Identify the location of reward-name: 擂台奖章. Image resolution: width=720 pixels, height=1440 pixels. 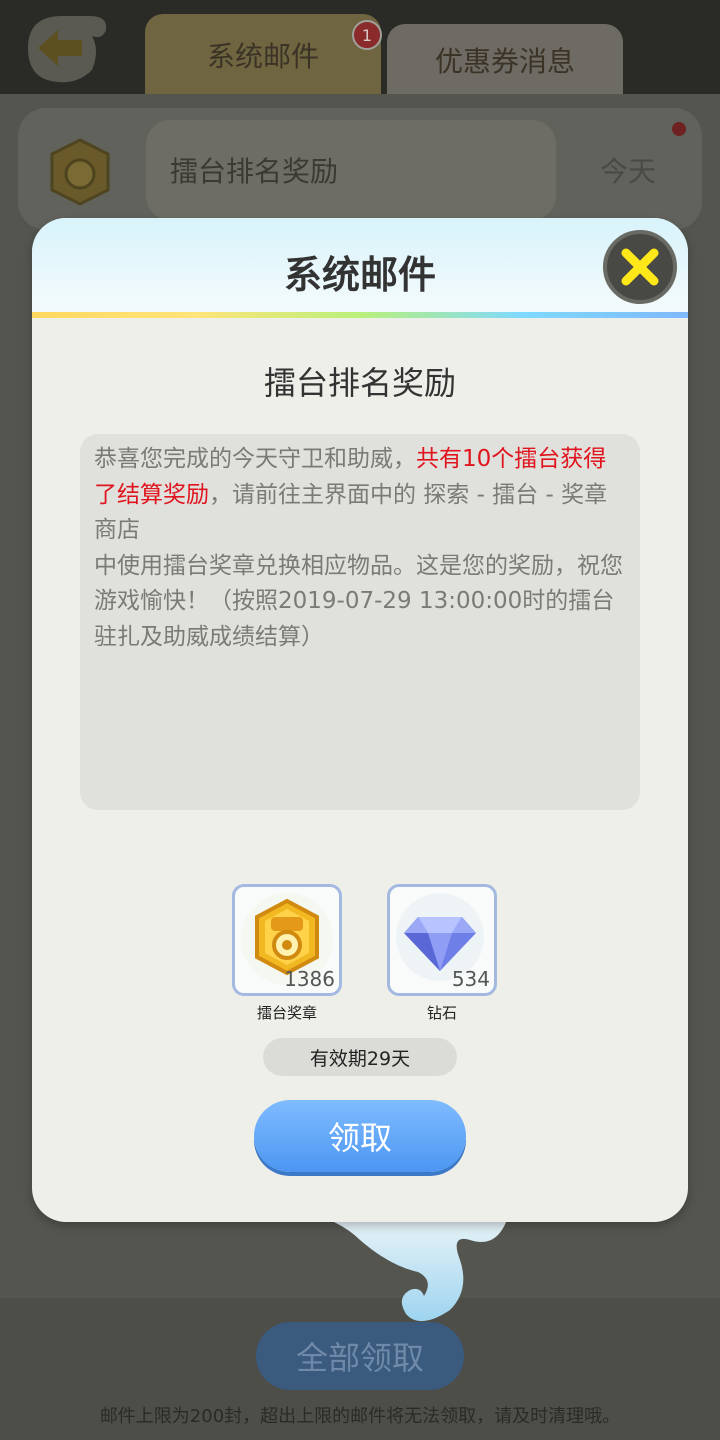
(286, 1013).